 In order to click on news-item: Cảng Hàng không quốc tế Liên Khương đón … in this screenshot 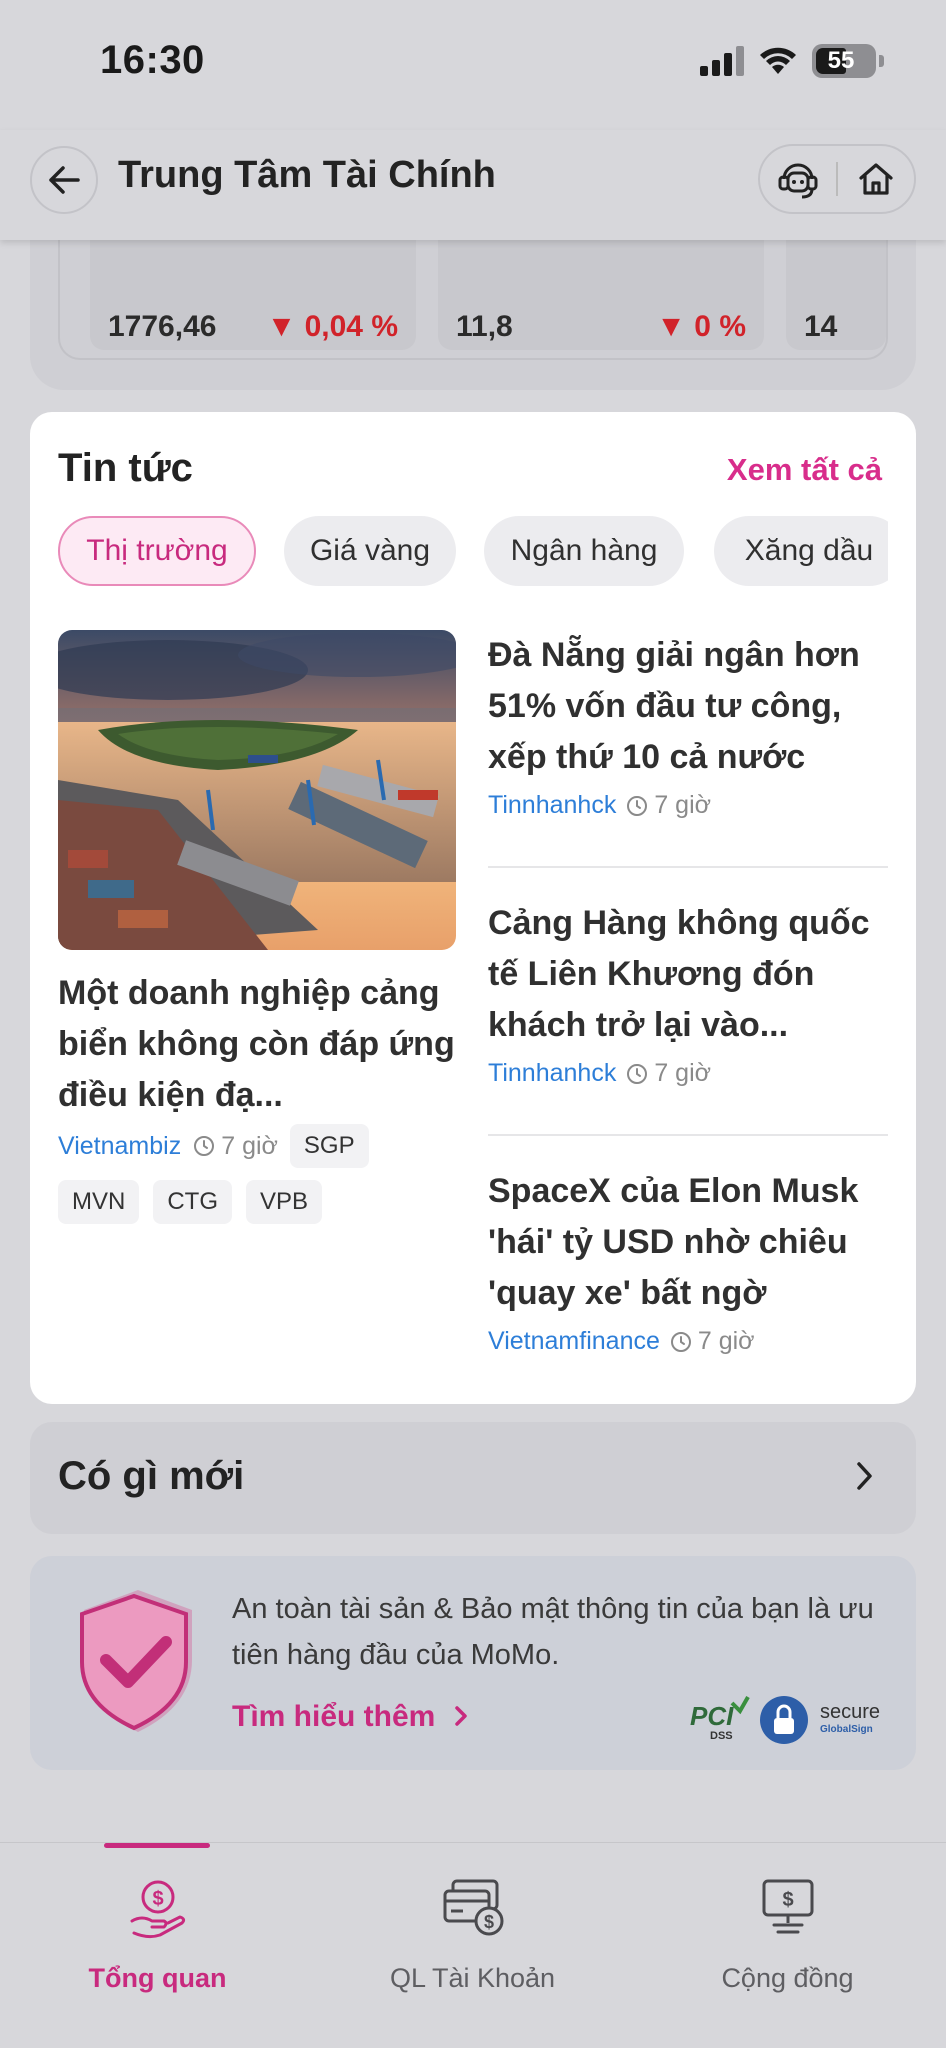, I will do `click(688, 993)`.